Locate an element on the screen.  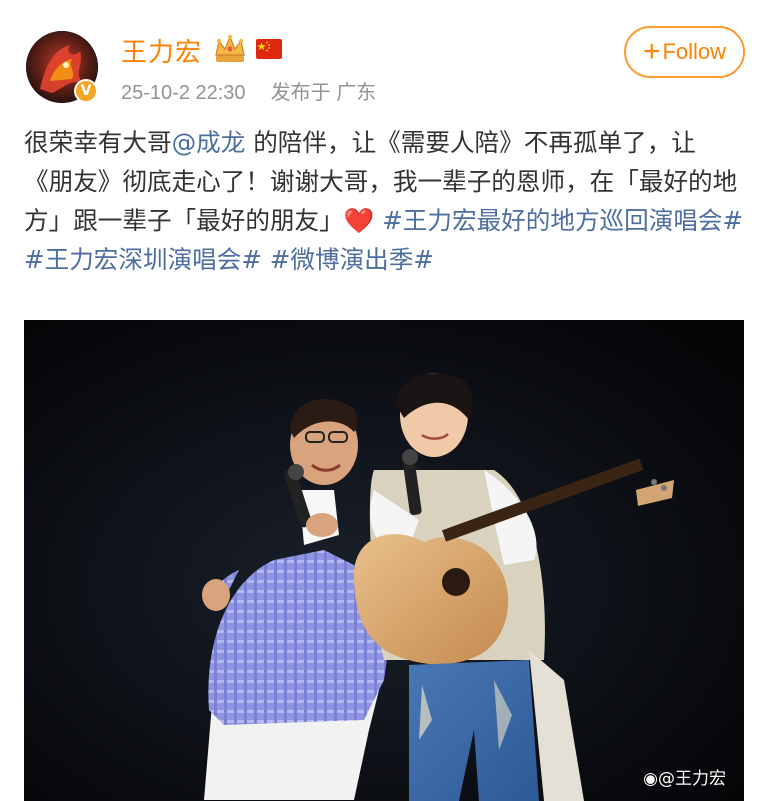
verified-v-icon: V is located at coordinates (86, 91).